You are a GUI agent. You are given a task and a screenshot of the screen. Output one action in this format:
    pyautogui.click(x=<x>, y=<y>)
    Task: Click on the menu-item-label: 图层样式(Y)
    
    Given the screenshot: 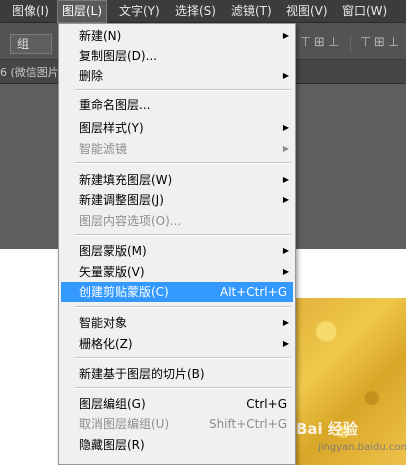 What is the action you would take?
    pyautogui.click(x=111, y=128)
    